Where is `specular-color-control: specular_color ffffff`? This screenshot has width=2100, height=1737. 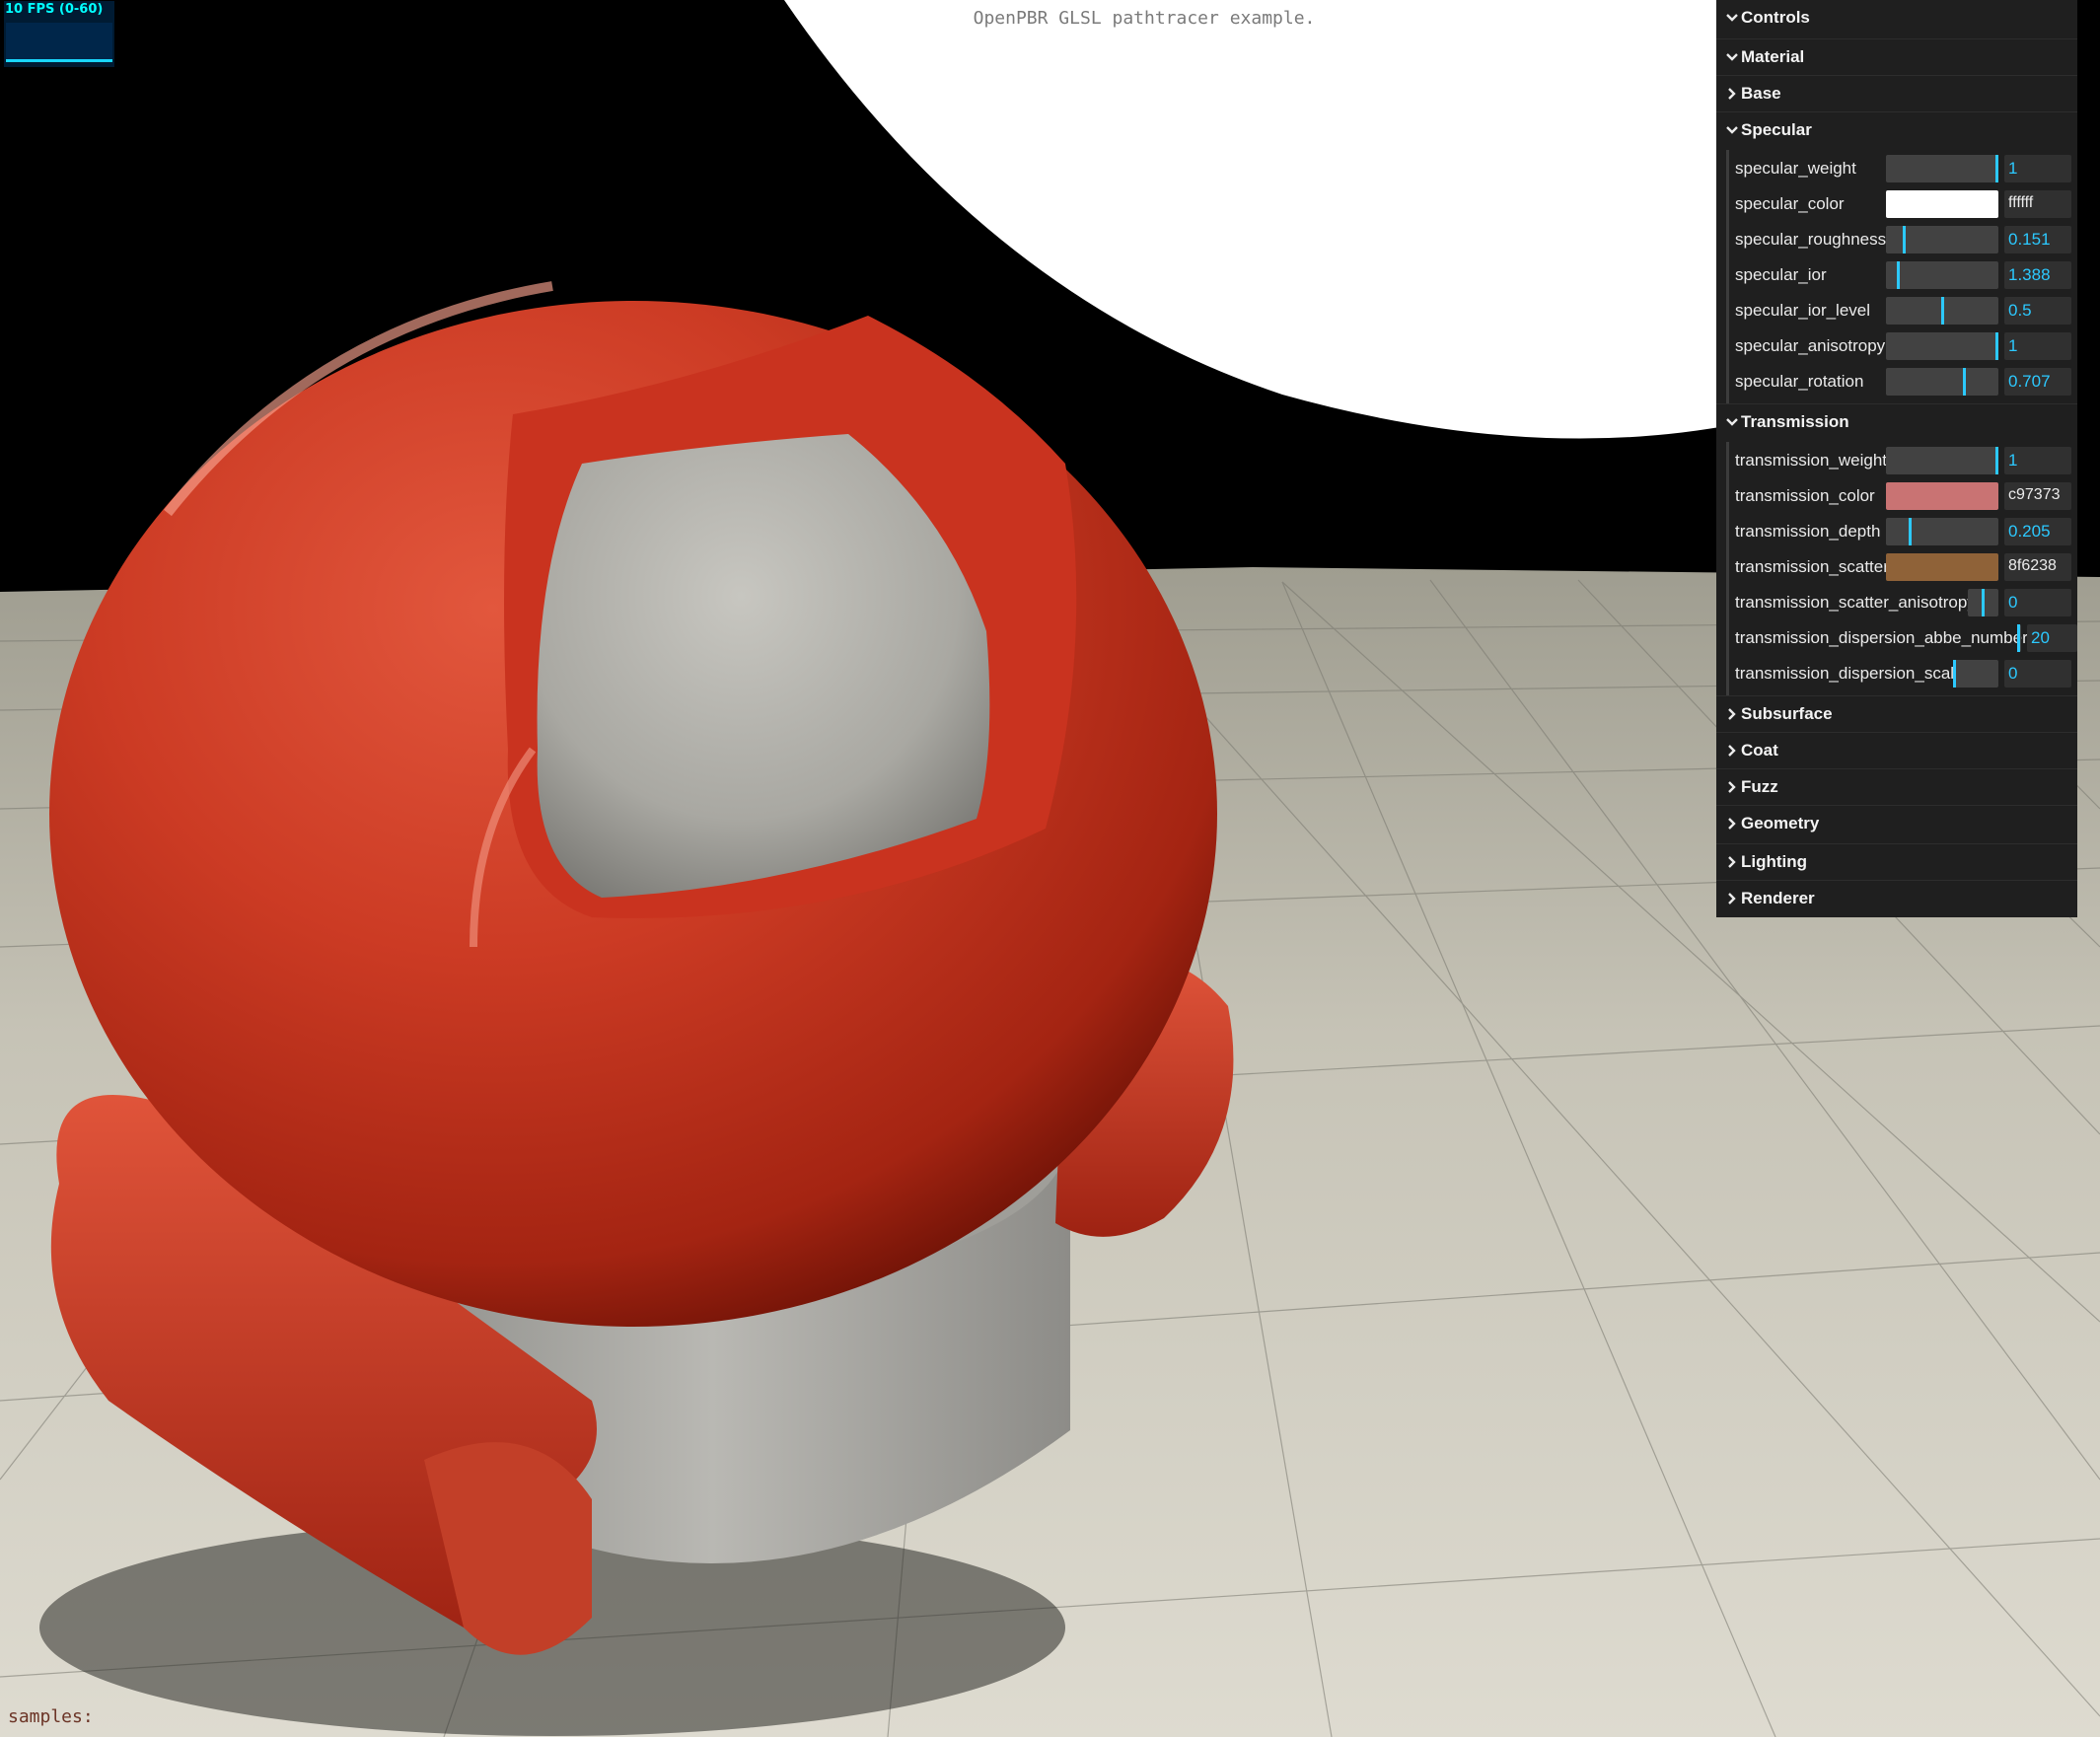 specular-color-control: specular_color ffffff is located at coordinates (1896, 204).